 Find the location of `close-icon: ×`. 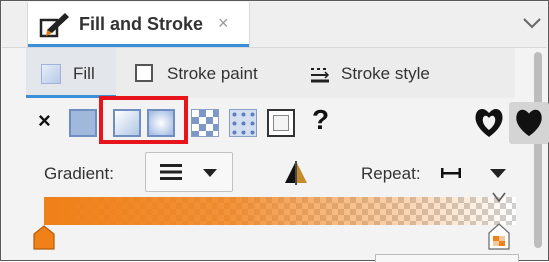

close-icon: × is located at coordinates (223, 23).